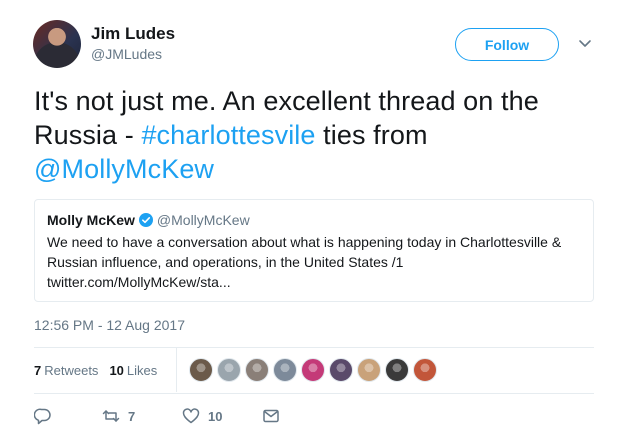 The height and width of the screenshot is (446, 628). What do you see at coordinates (111, 416) in the screenshot?
I see `retweet-icon` at bounding box center [111, 416].